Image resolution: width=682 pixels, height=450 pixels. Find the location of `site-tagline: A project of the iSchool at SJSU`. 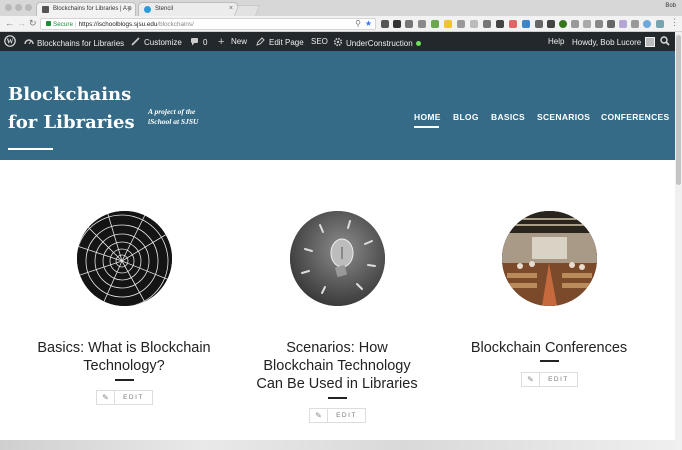

site-tagline: A project of the iSchool at SJSU is located at coordinates (173, 116).